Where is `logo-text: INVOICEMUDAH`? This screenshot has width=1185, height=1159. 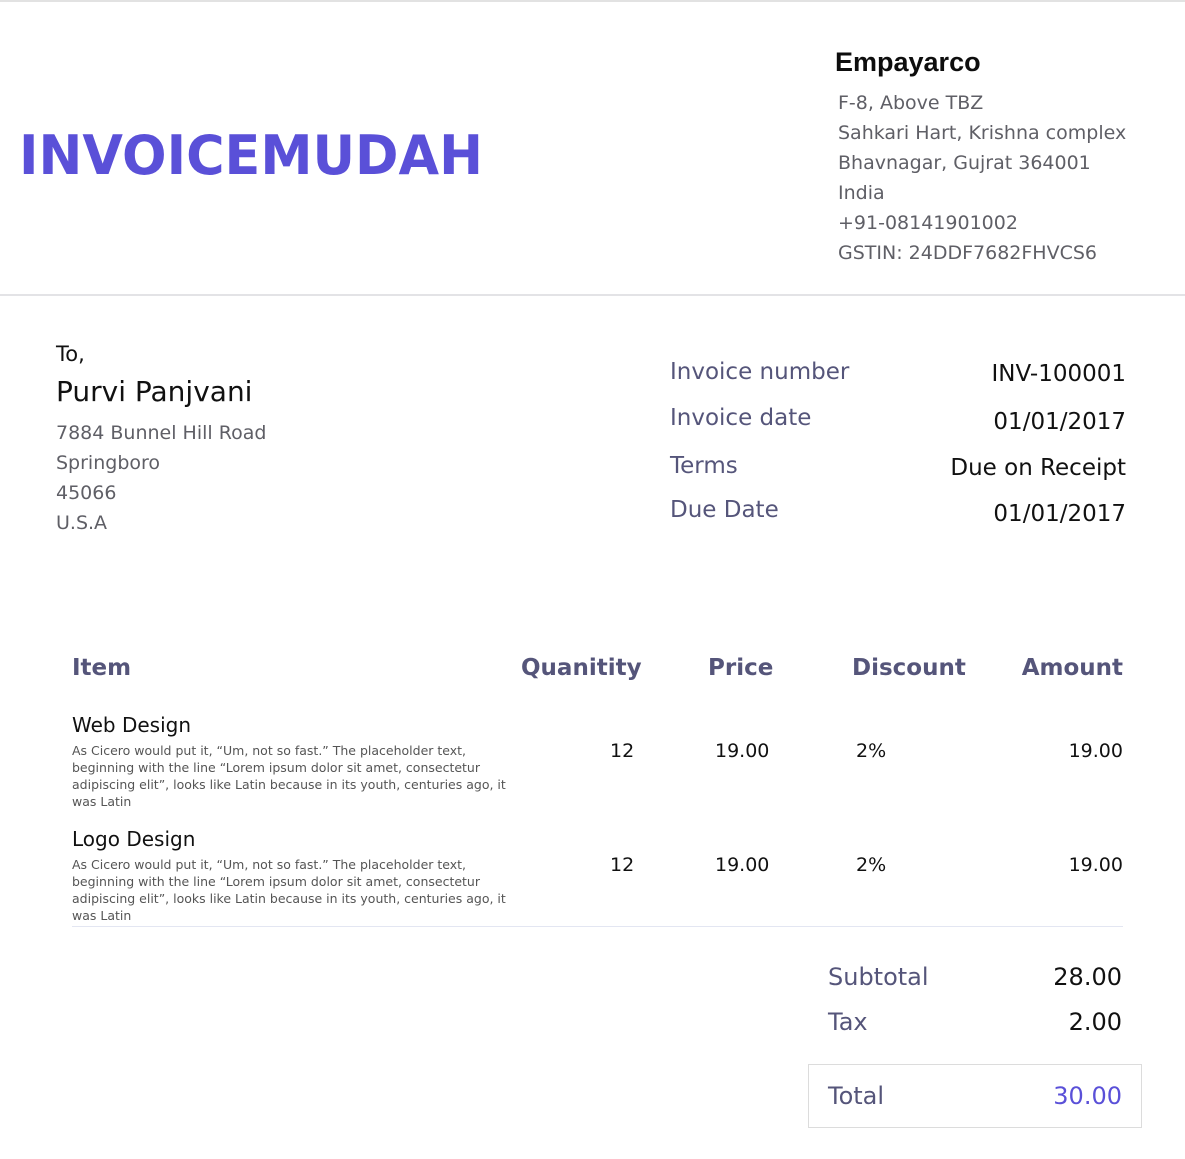 logo-text: INVOICEMUDAH is located at coordinates (251, 153).